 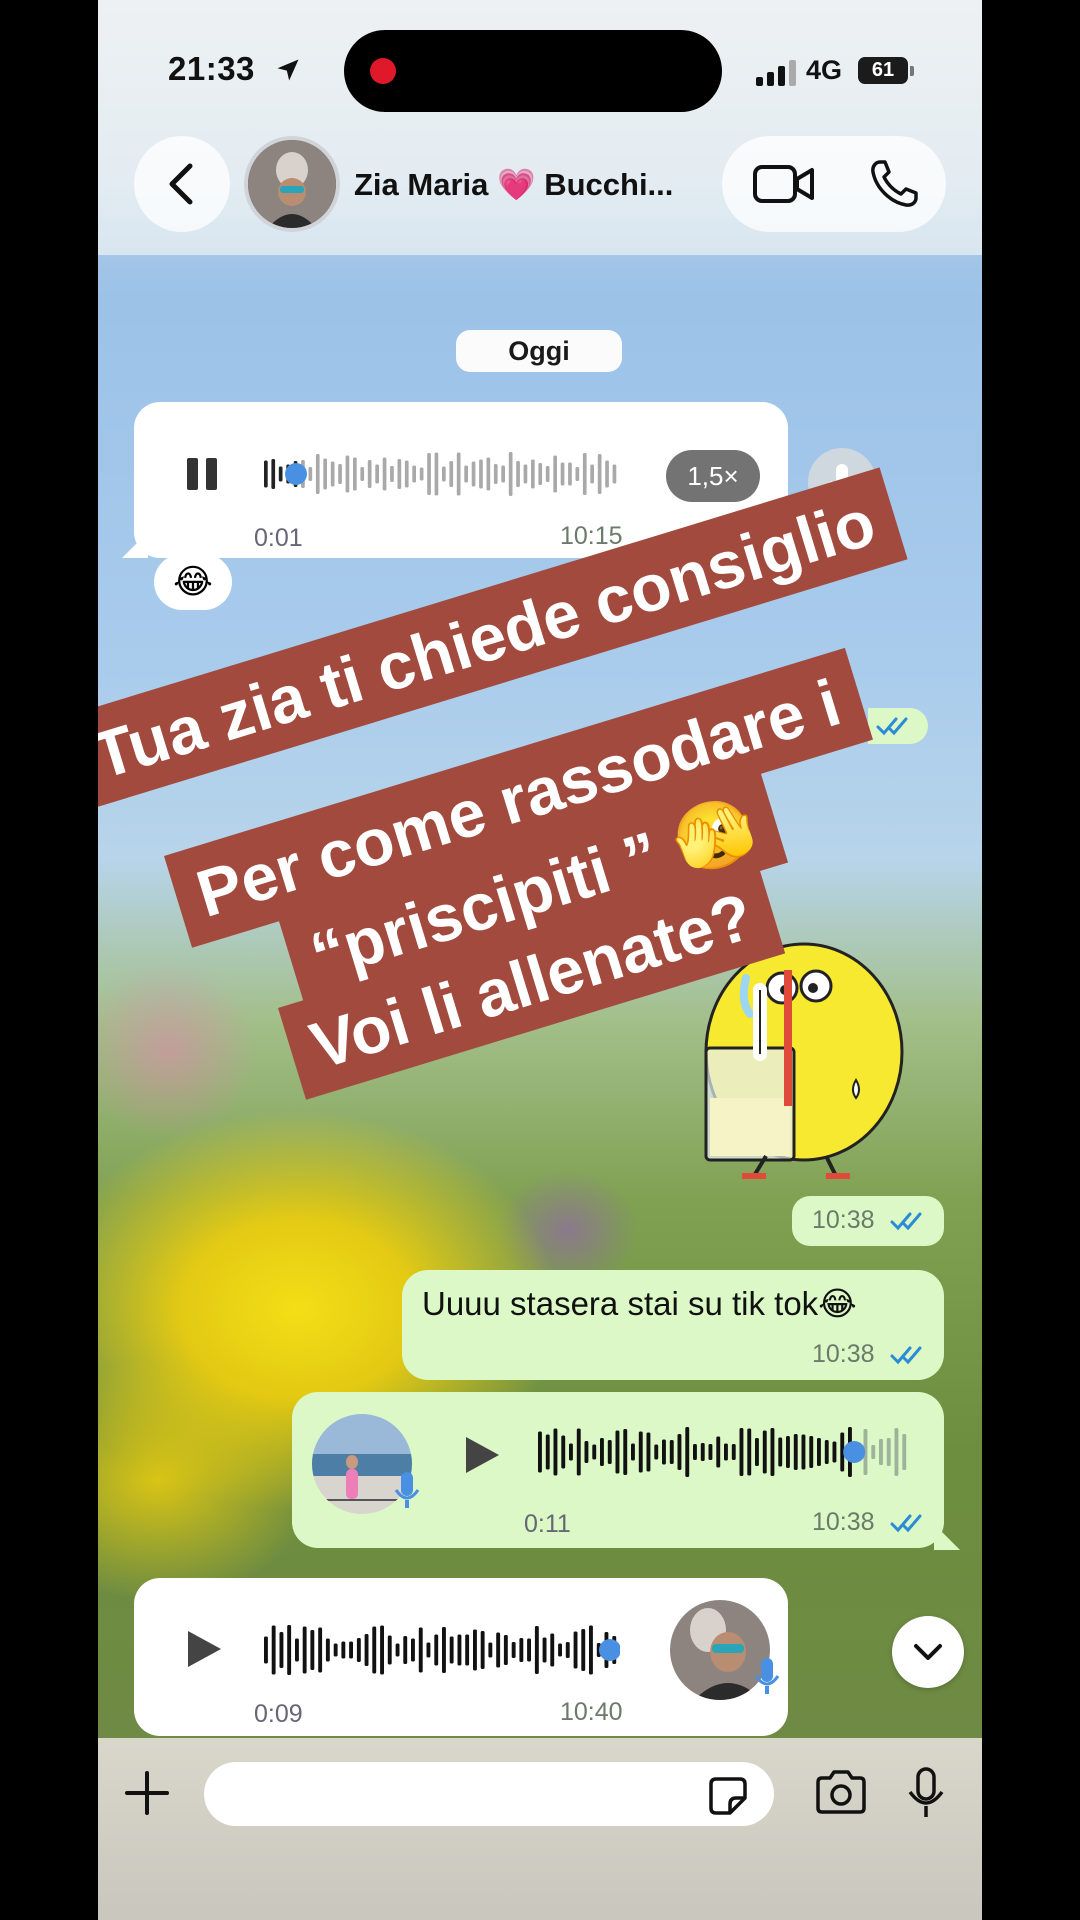 I want to click on battery-nub, so click(x=912, y=71).